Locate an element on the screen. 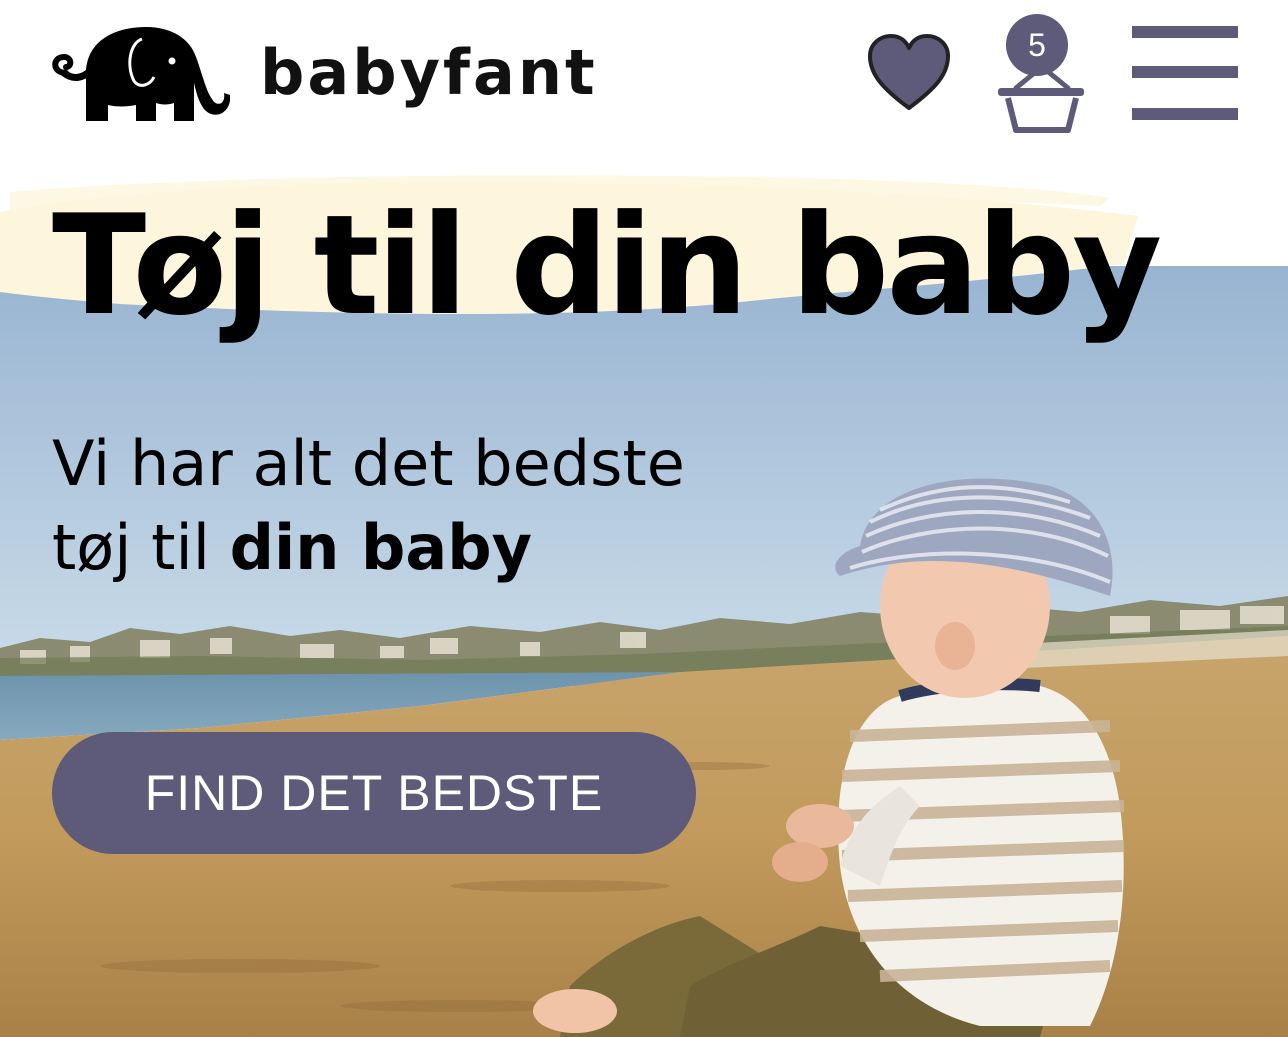 The width and height of the screenshot is (1288, 1037). logo-link: babyfant is located at coordinates (324, 73).